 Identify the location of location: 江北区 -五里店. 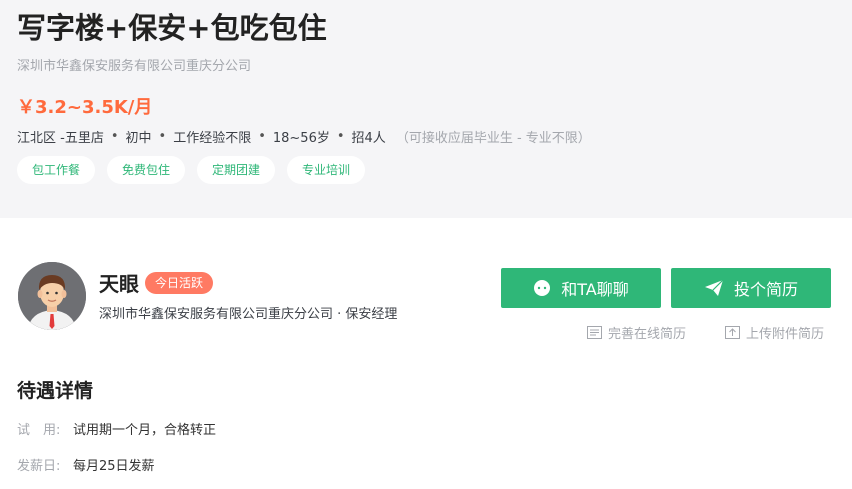
(60, 138).